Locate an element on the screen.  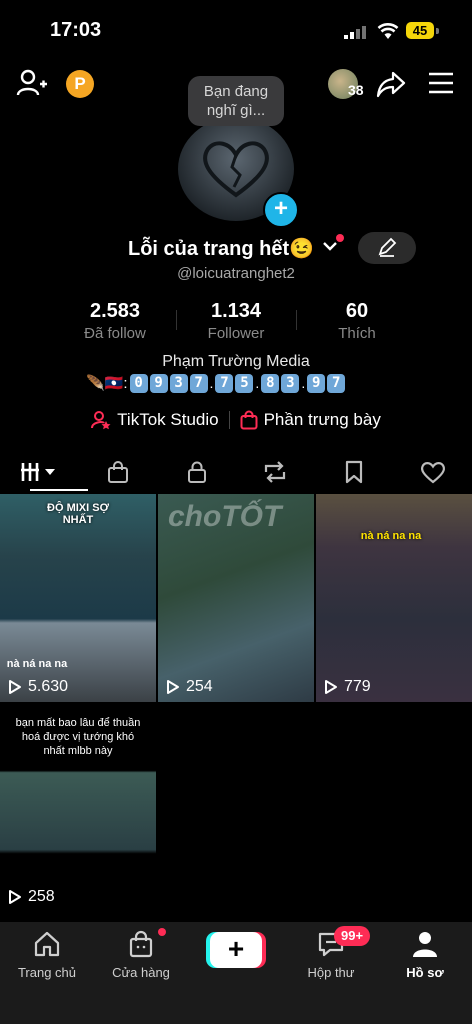
active-tab-indicator is located at coordinates (59, 490).